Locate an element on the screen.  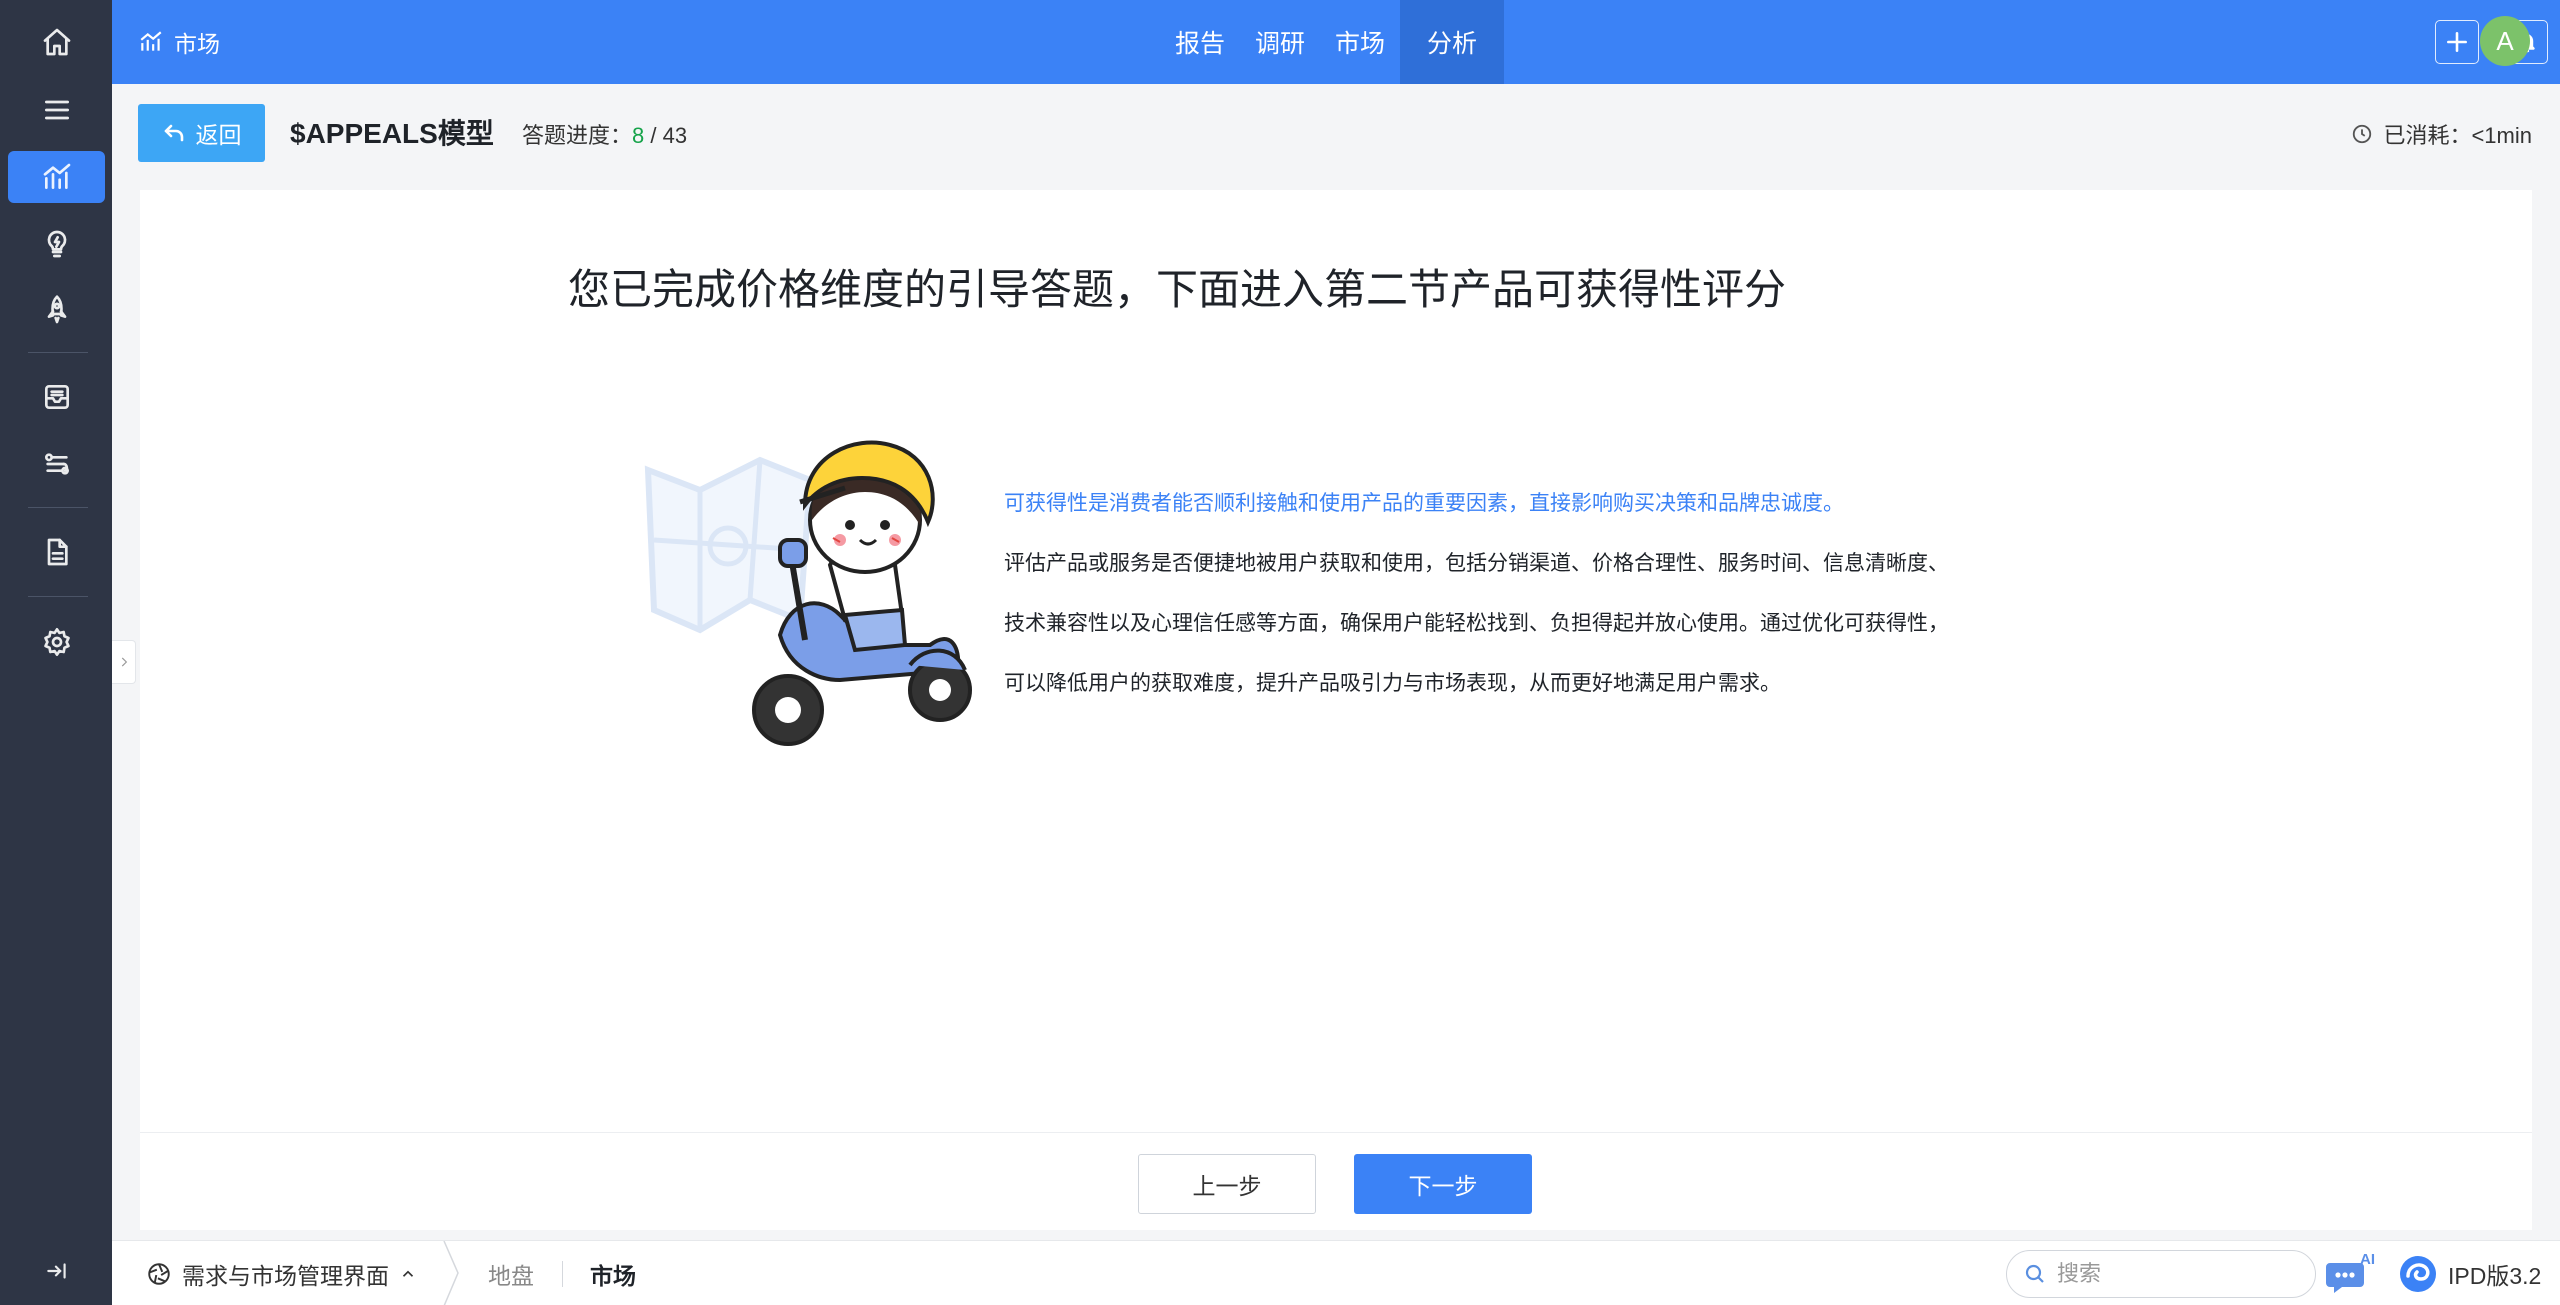
nav-market: 市场 is located at coordinates (1360, 42).